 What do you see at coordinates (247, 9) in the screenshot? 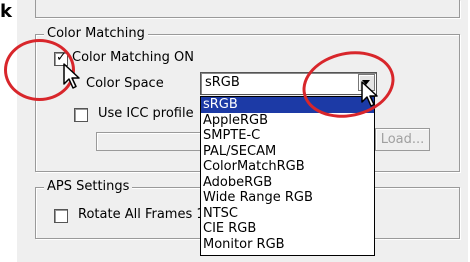
I see `previous-group-box` at bounding box center [247, 9].